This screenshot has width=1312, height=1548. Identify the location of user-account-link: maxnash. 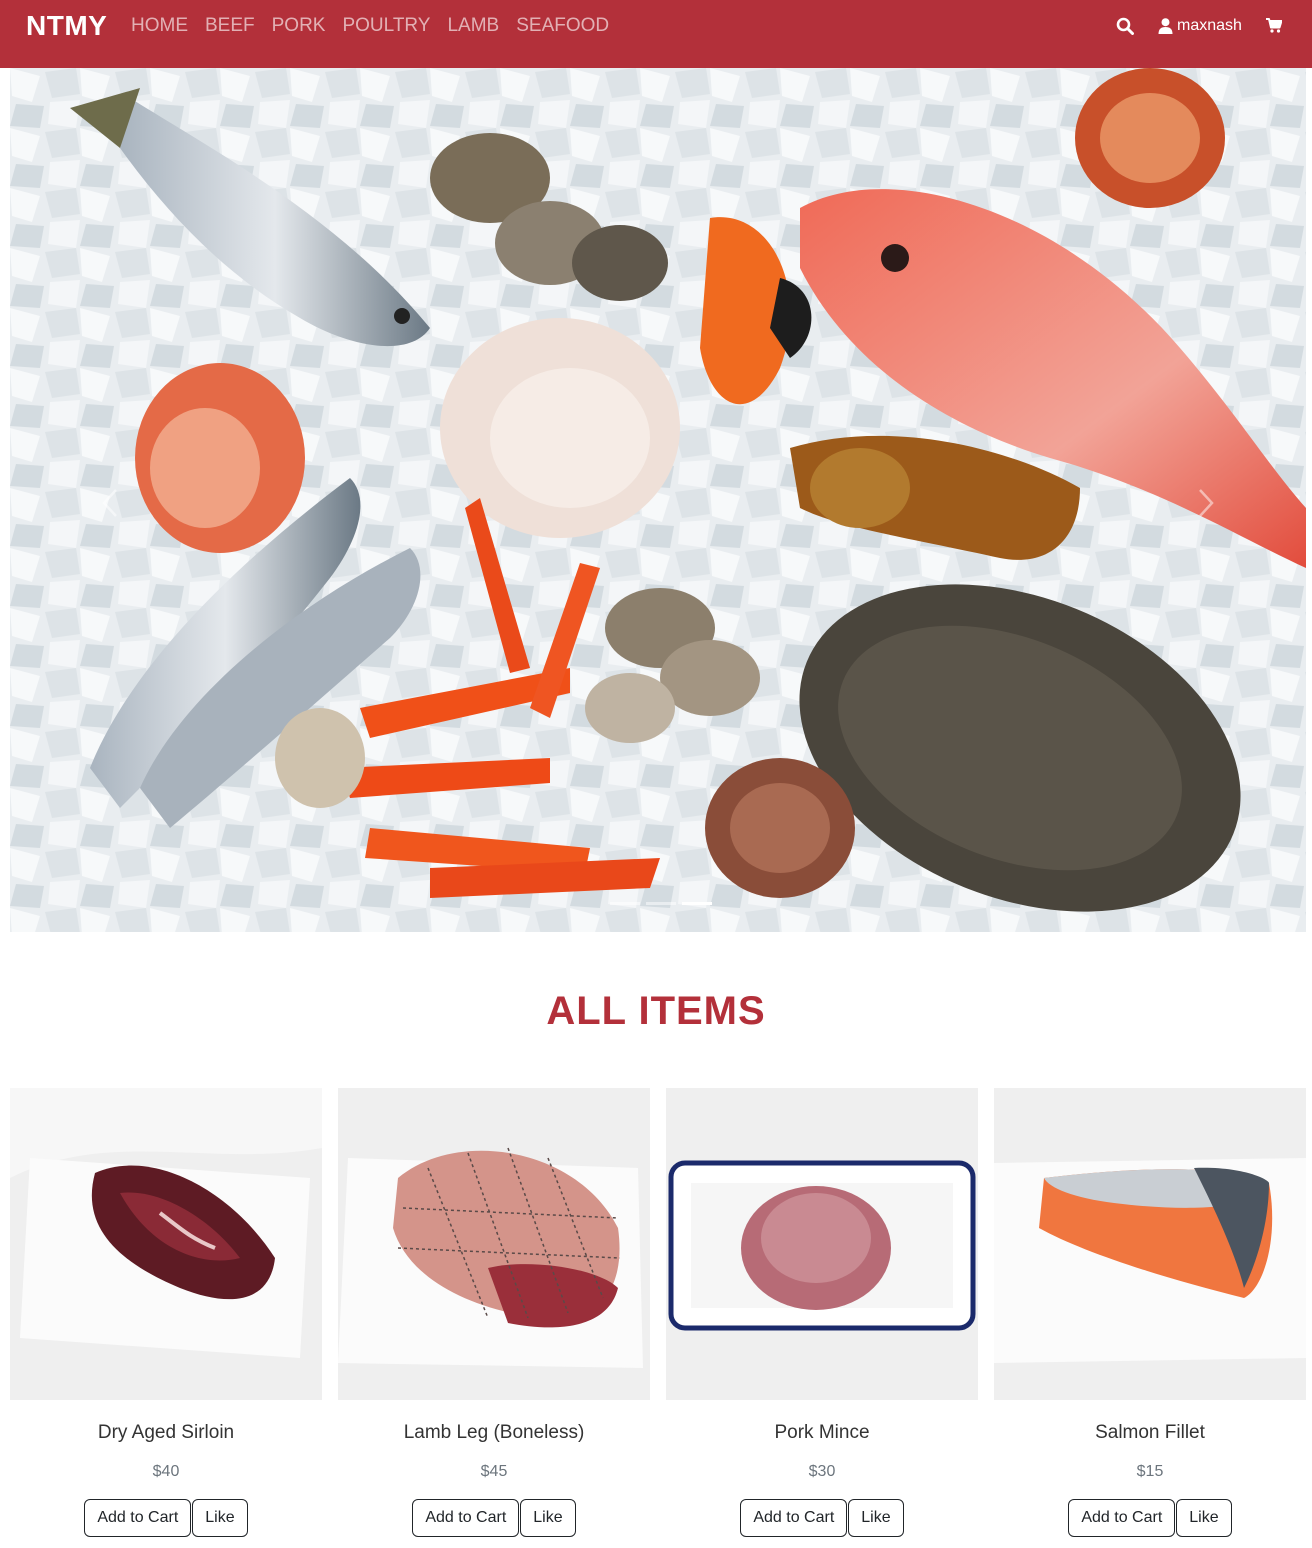
(1200, 26).